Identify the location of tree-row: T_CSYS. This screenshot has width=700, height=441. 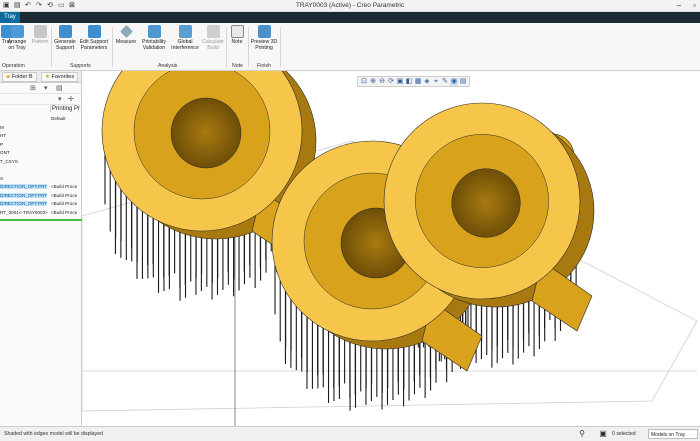
(40, 162).